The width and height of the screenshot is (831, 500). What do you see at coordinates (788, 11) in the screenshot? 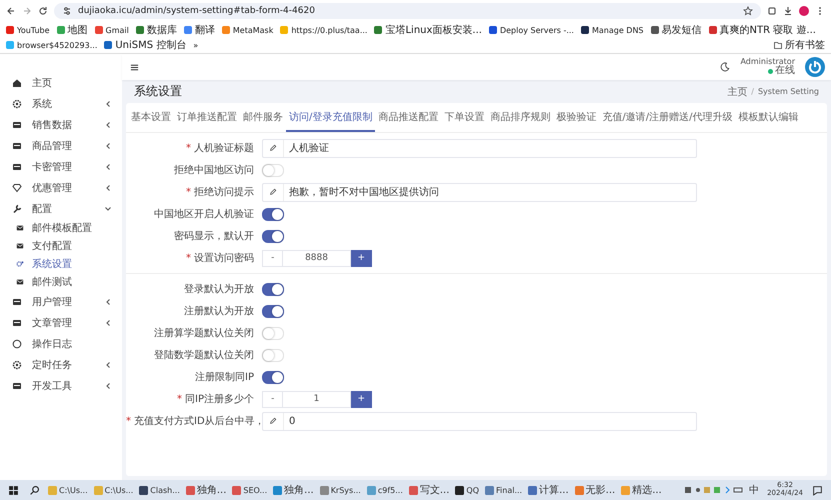
I see `download-icon` at bounding box center [788, 11].